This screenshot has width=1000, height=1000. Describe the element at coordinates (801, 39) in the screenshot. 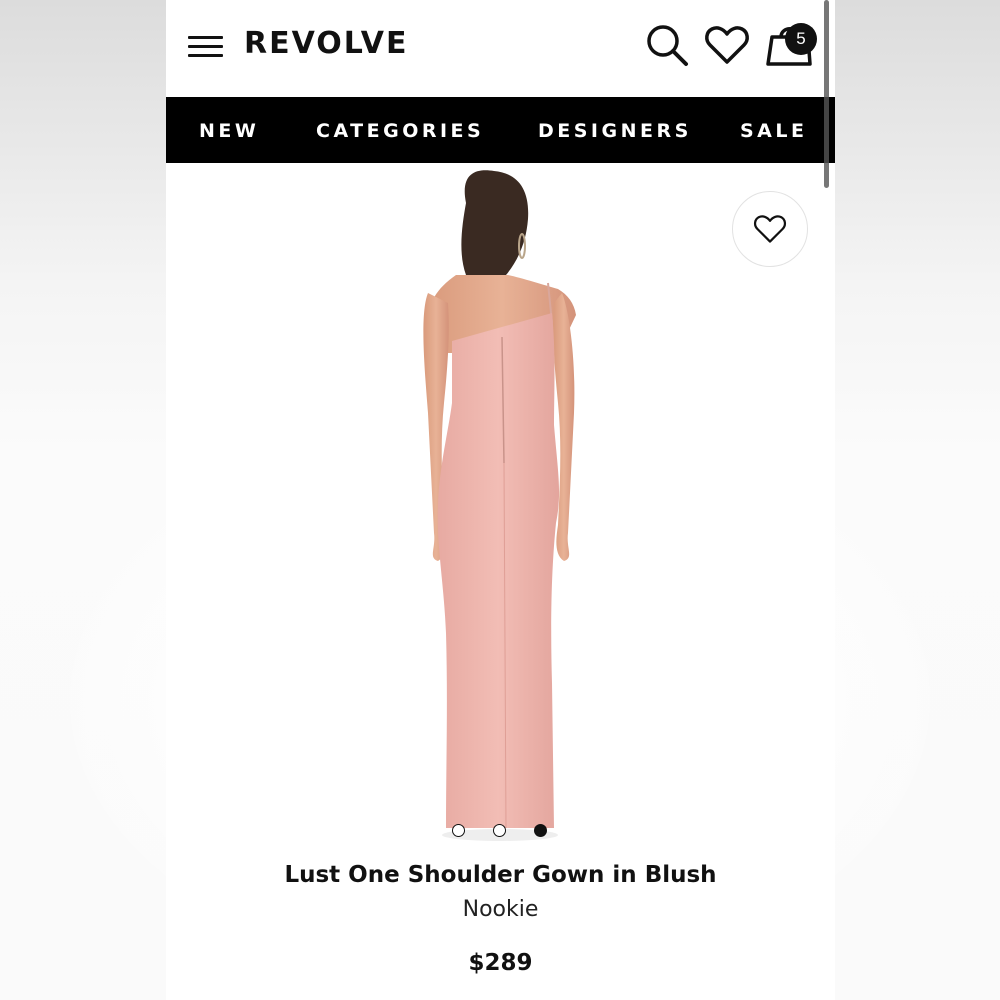

I see `cart-count-badge: 5` at that location.